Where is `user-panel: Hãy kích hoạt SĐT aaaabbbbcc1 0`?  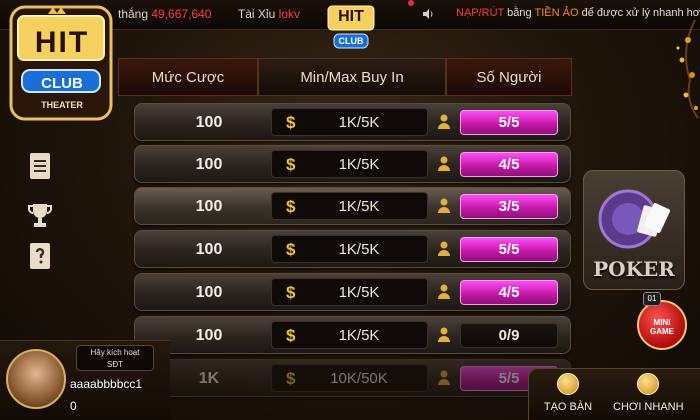
user-panel: Hãy kích hoạt SĐT aaaabbbbcc1 0 is located at coordinates (85, 380).